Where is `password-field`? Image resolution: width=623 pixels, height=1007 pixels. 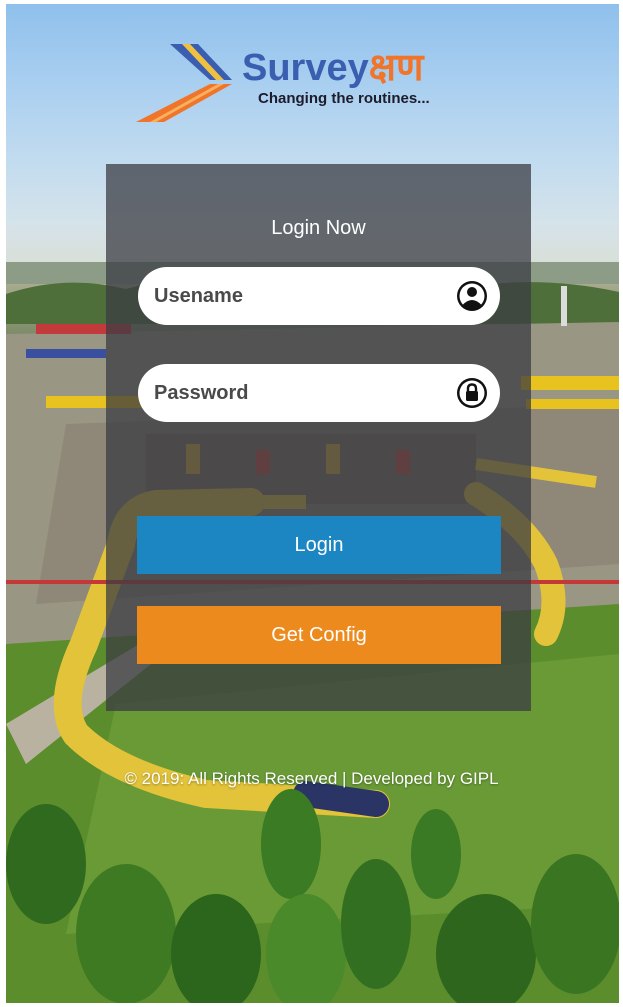 password-field is located at coordinates (319, 393).